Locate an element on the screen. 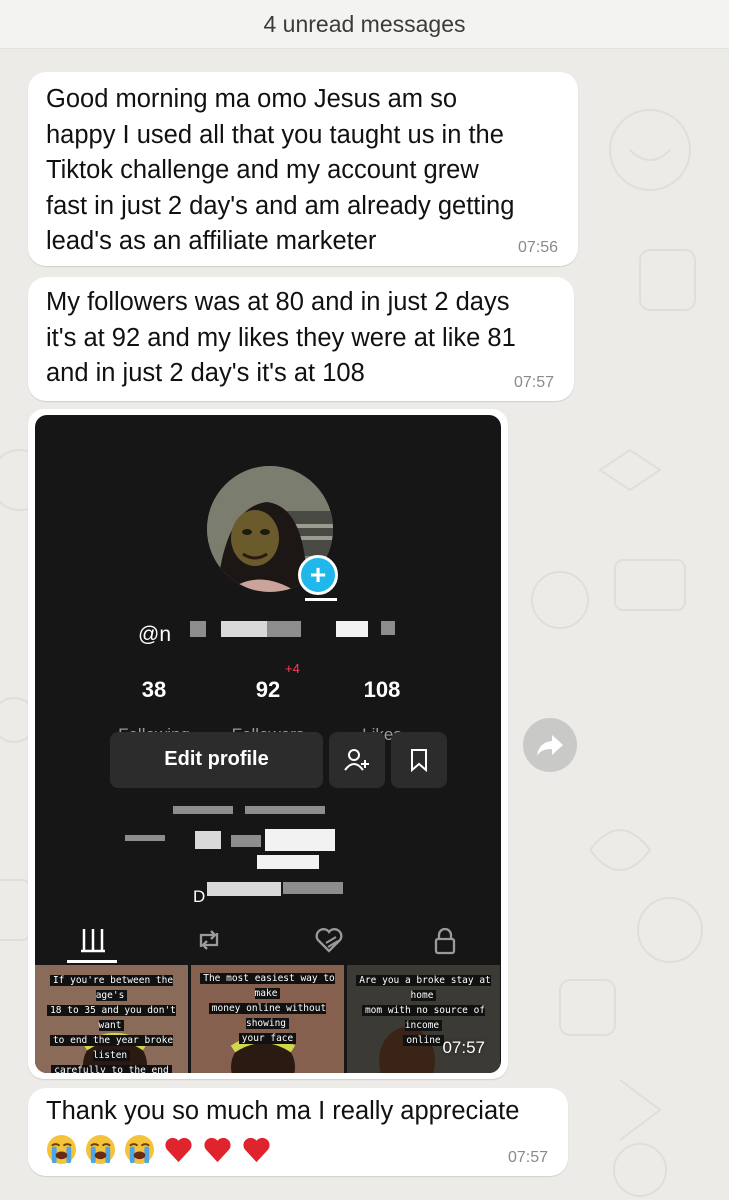 This screenshot has height=1200, width=729. bookmark-icon is located at coordinates (419, 760).